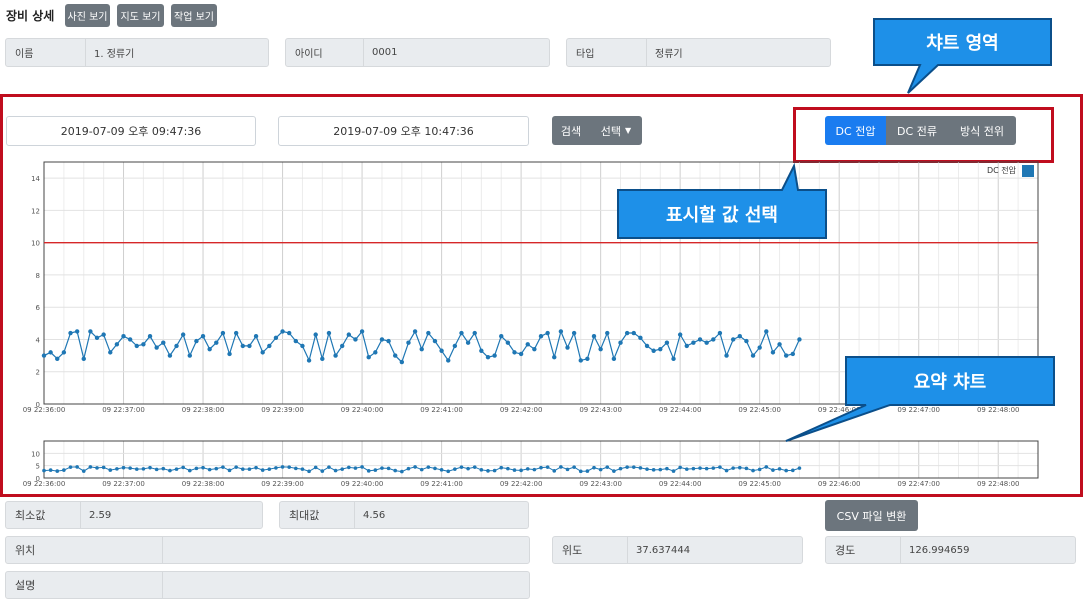 The width and height of the screenshot is (1084, 604). What do you see at coordinates (403, 131) in the screenshot?
I see `end-datetime-input: 2019-07-09 오후 10:47:36` at bounding box center [403, 131].